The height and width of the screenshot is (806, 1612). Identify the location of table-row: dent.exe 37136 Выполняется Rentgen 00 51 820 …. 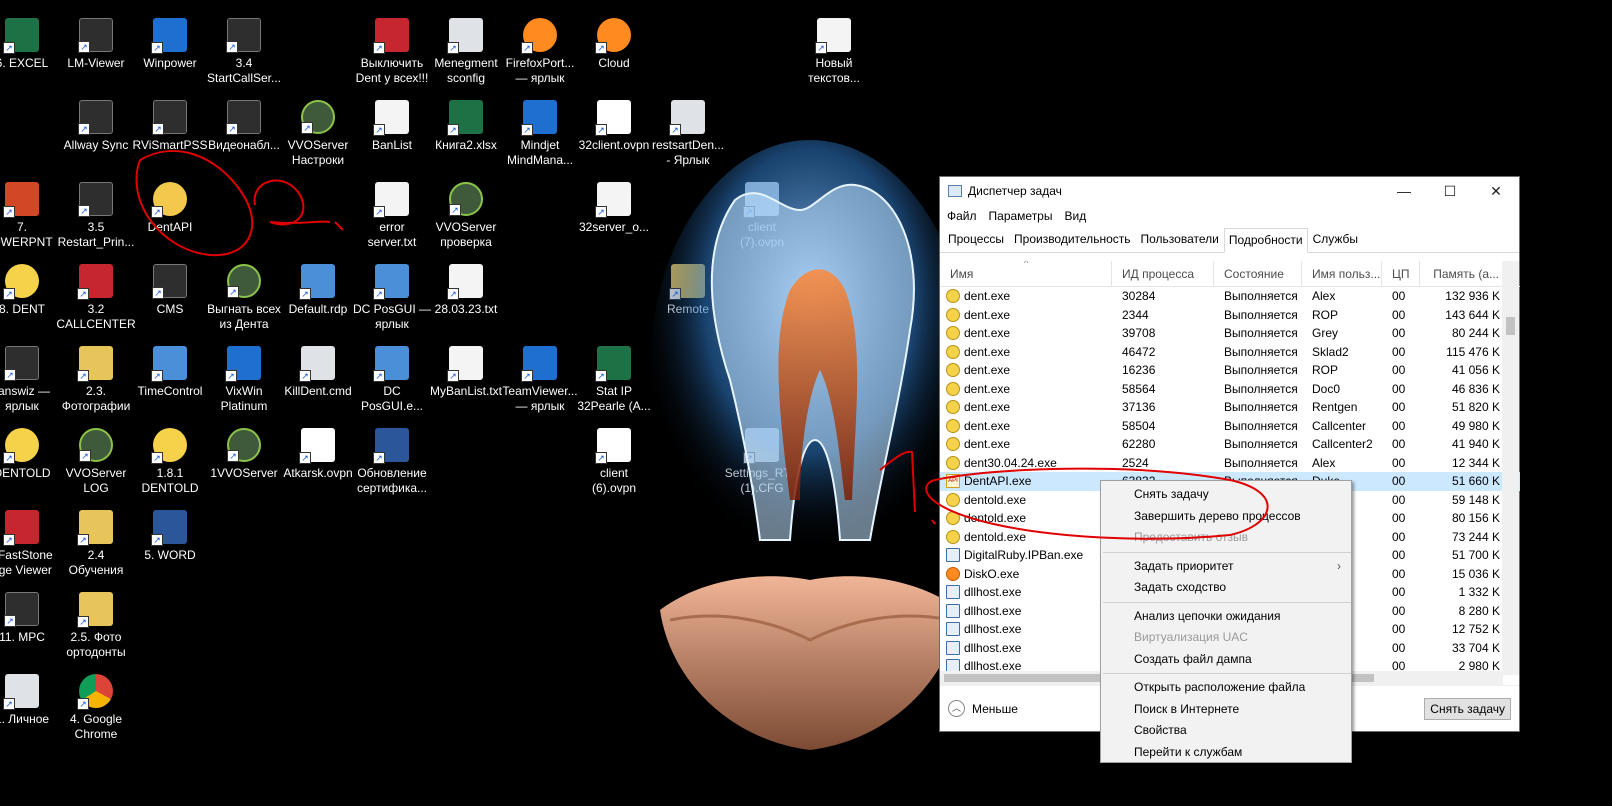
(1230, 407).